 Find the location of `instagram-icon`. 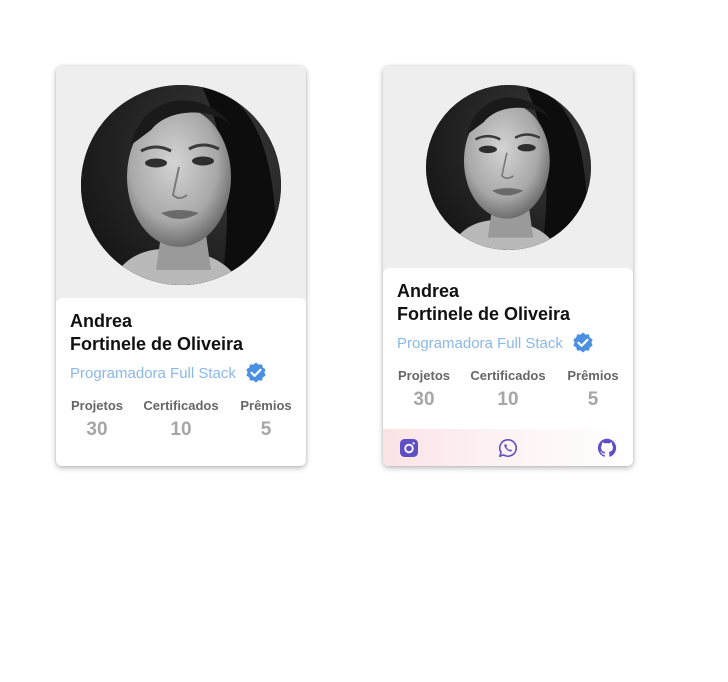

instagram-icon is located at coordinates (409, 448).